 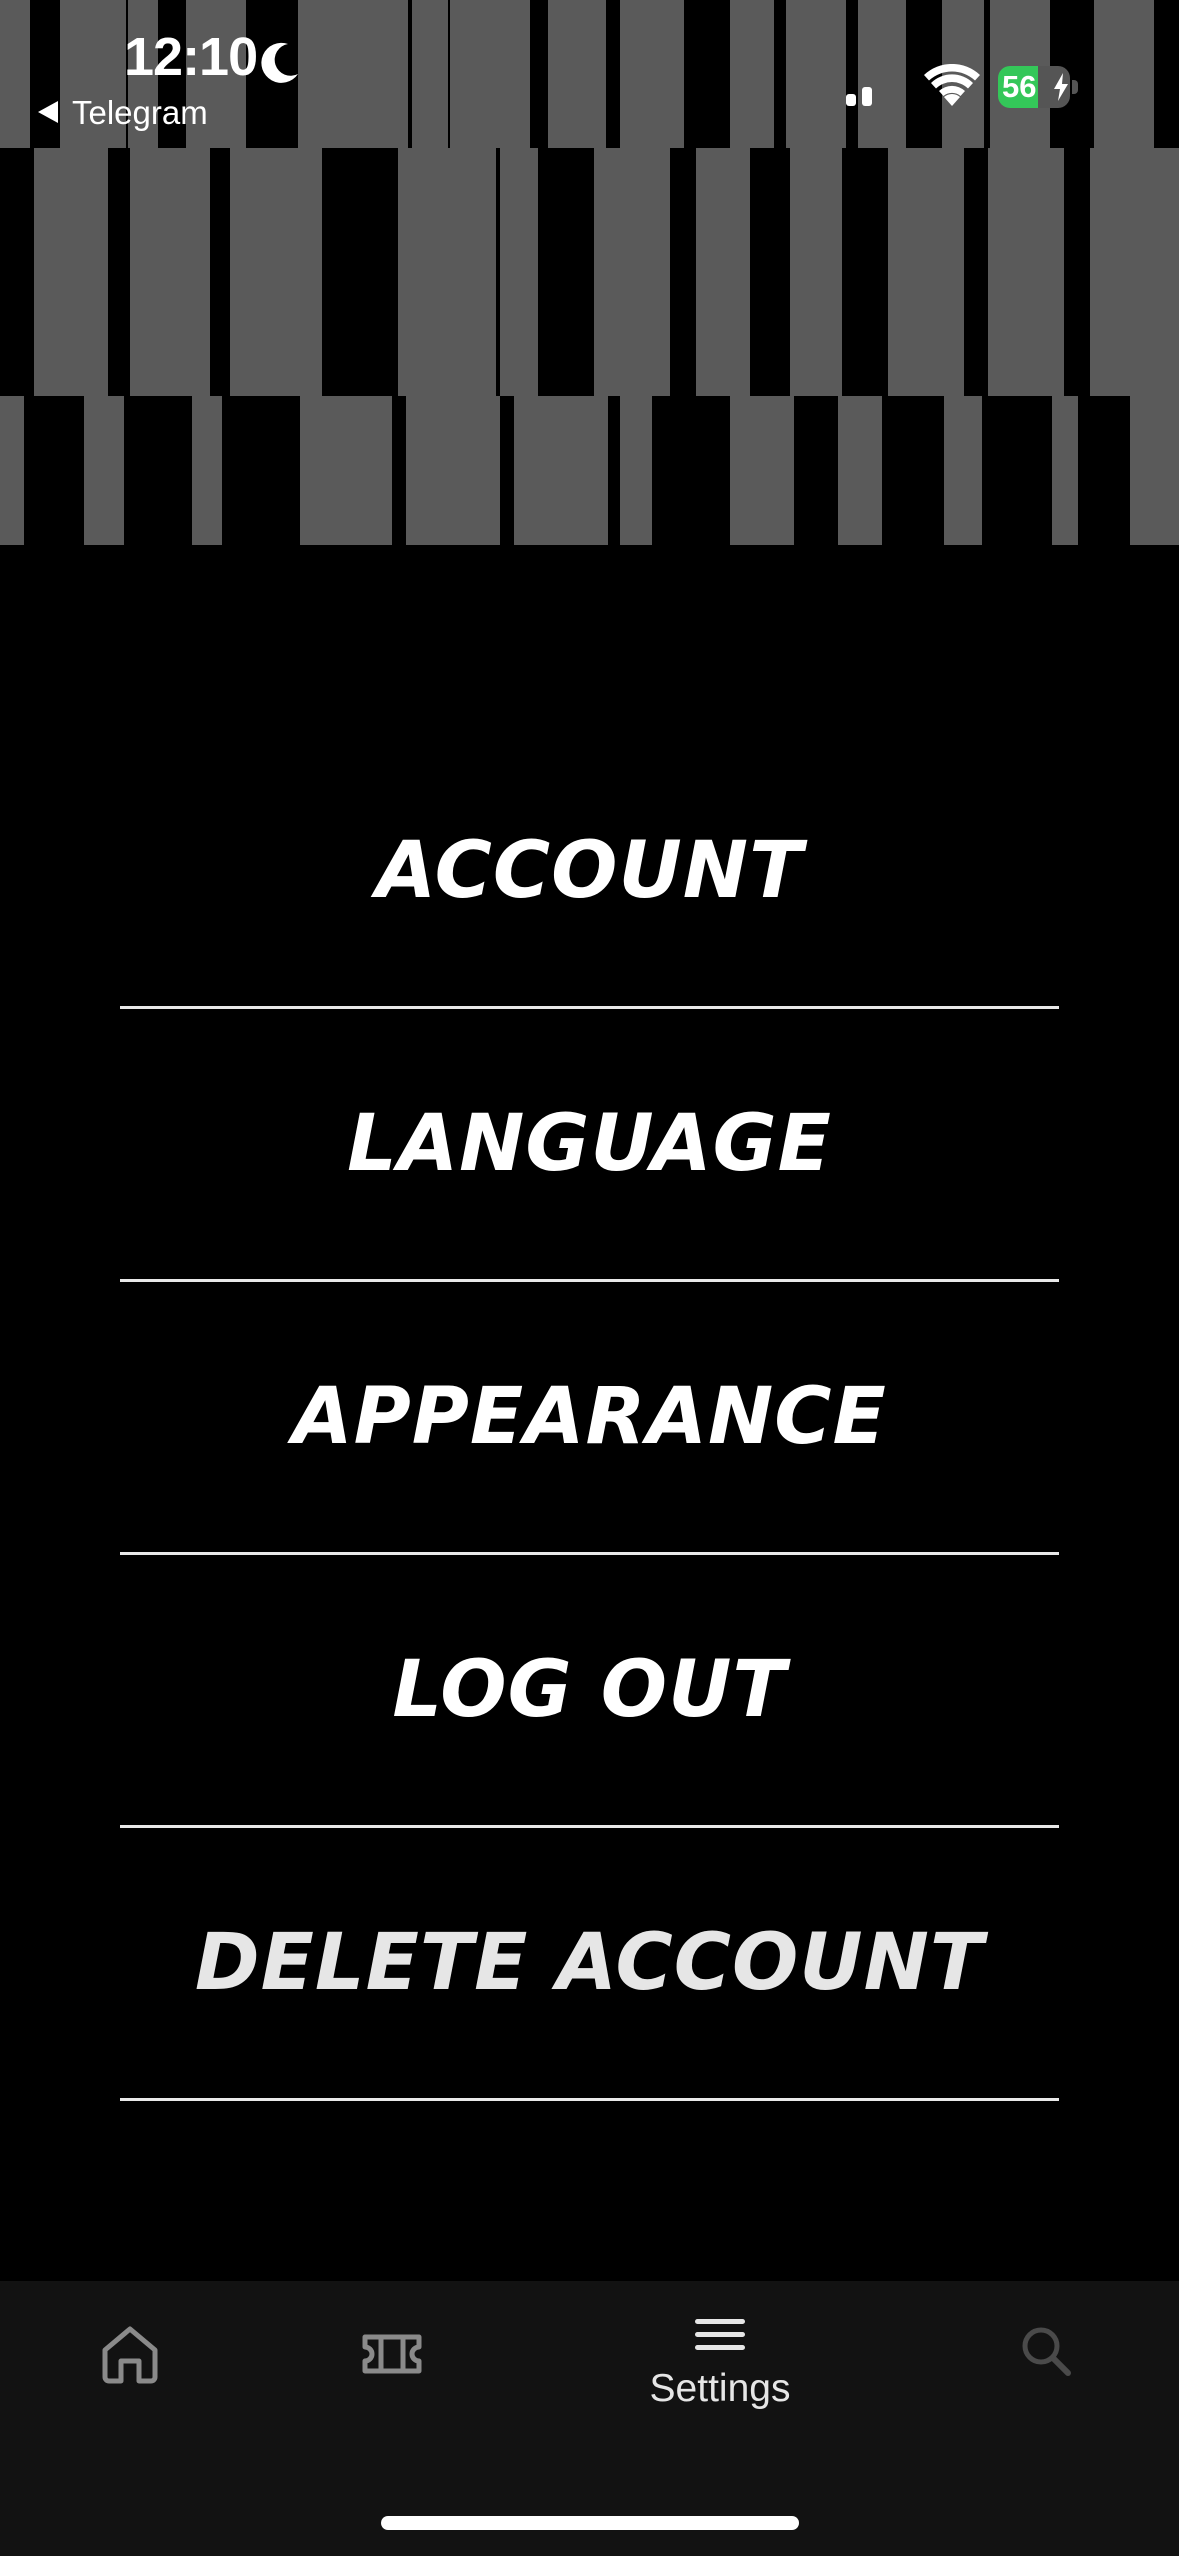 I want to click on back-to-app-button: Telegram, so click(x=122, y=112).